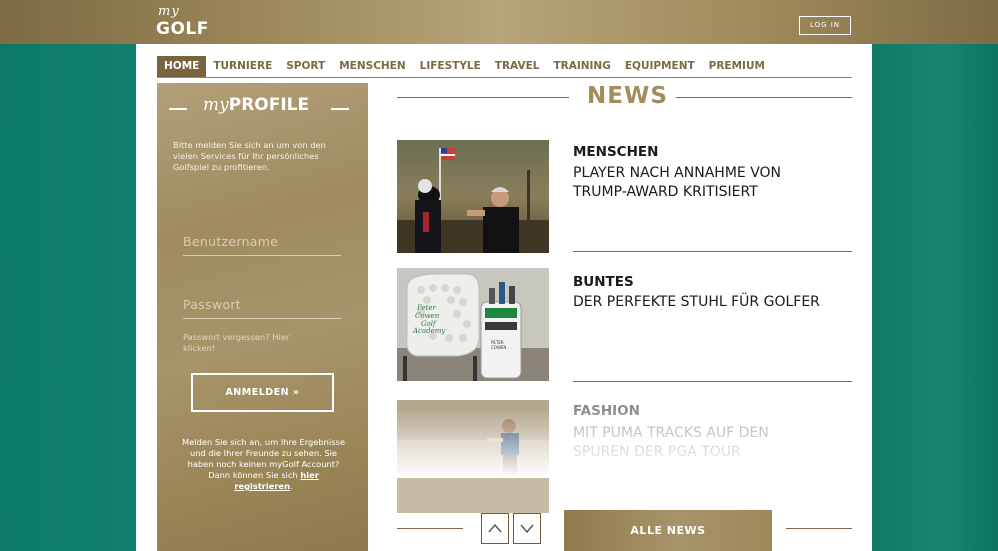 The image size is (998, 551). What do you see at coordinates (242, 66) in the screenshot?
I see `nav-item-turniere: TURNIERE` at bounding box center [242, 66].